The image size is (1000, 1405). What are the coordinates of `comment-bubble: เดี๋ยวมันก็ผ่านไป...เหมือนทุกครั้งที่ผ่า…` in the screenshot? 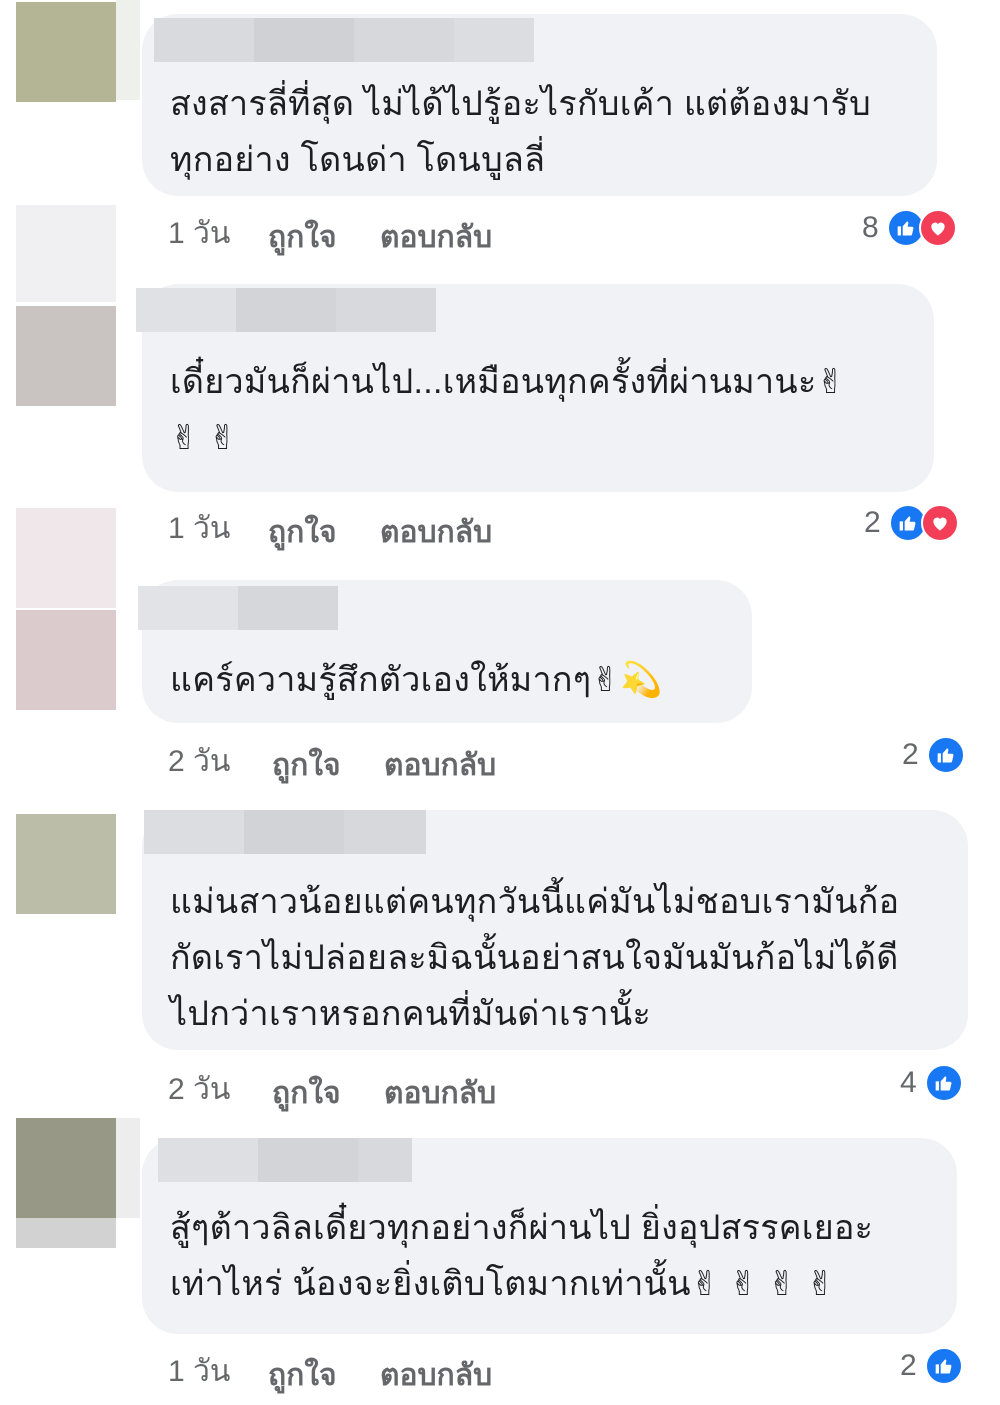 It's located at (535, 388).